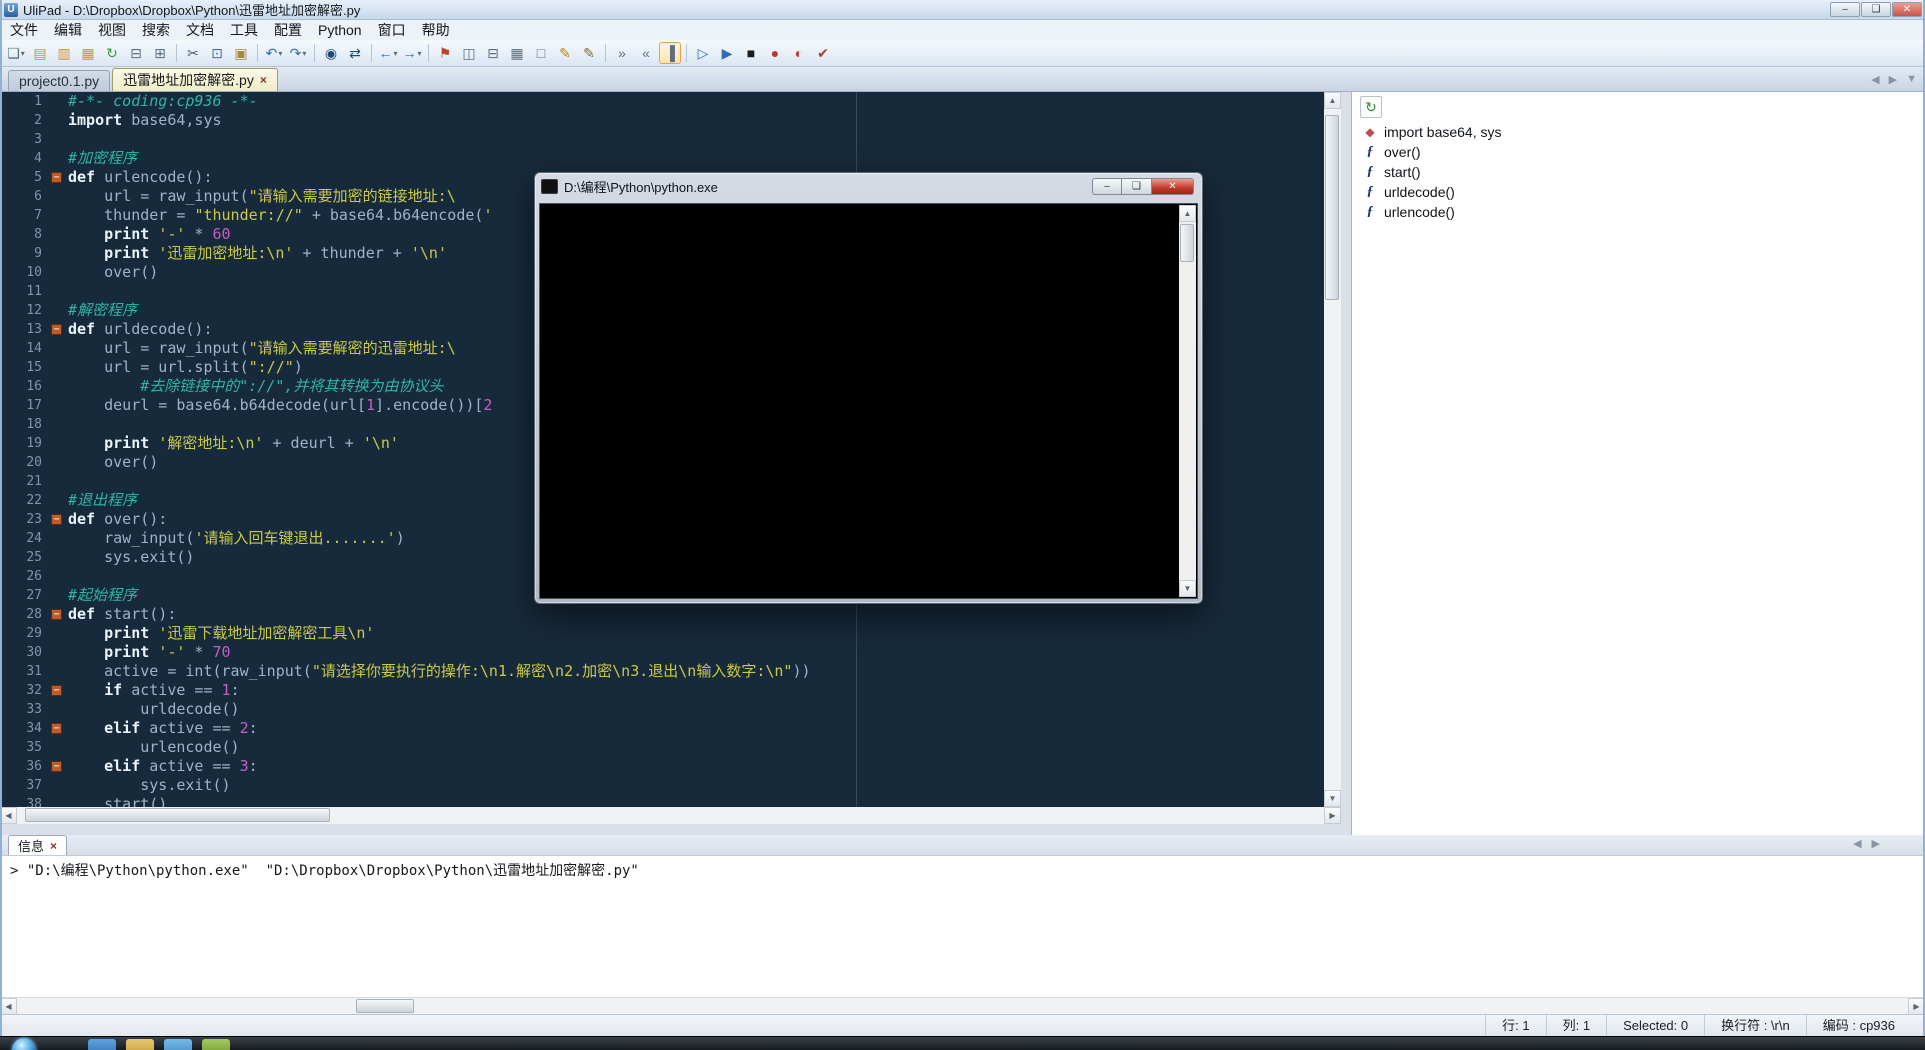 Image resolution: width=1925 pixels, height=1050 pixels. Describe the element at coordinates (662, 785) in the screenshot. I see `code-line: 37 sys.exit()` at that location.